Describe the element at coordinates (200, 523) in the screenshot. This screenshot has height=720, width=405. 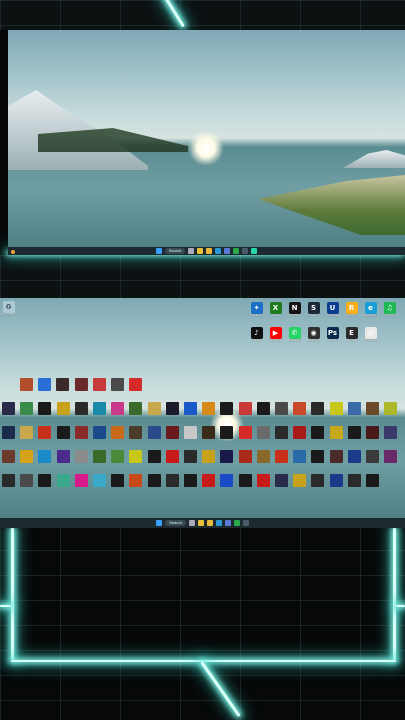
I see `chrome-icon` at that location.